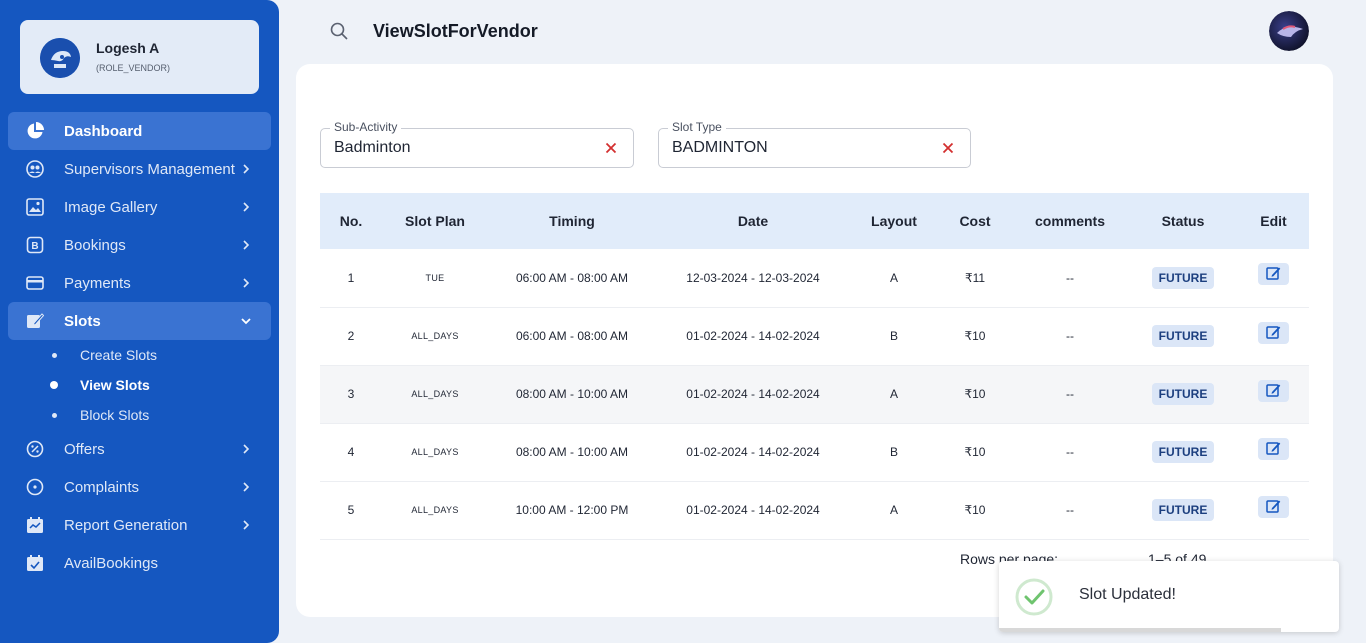 The width and height of the screenshot is (1366, 643). Describe the element at coordinates (572, 221) in the screenshot. I see `column-header: Timing` at that location.